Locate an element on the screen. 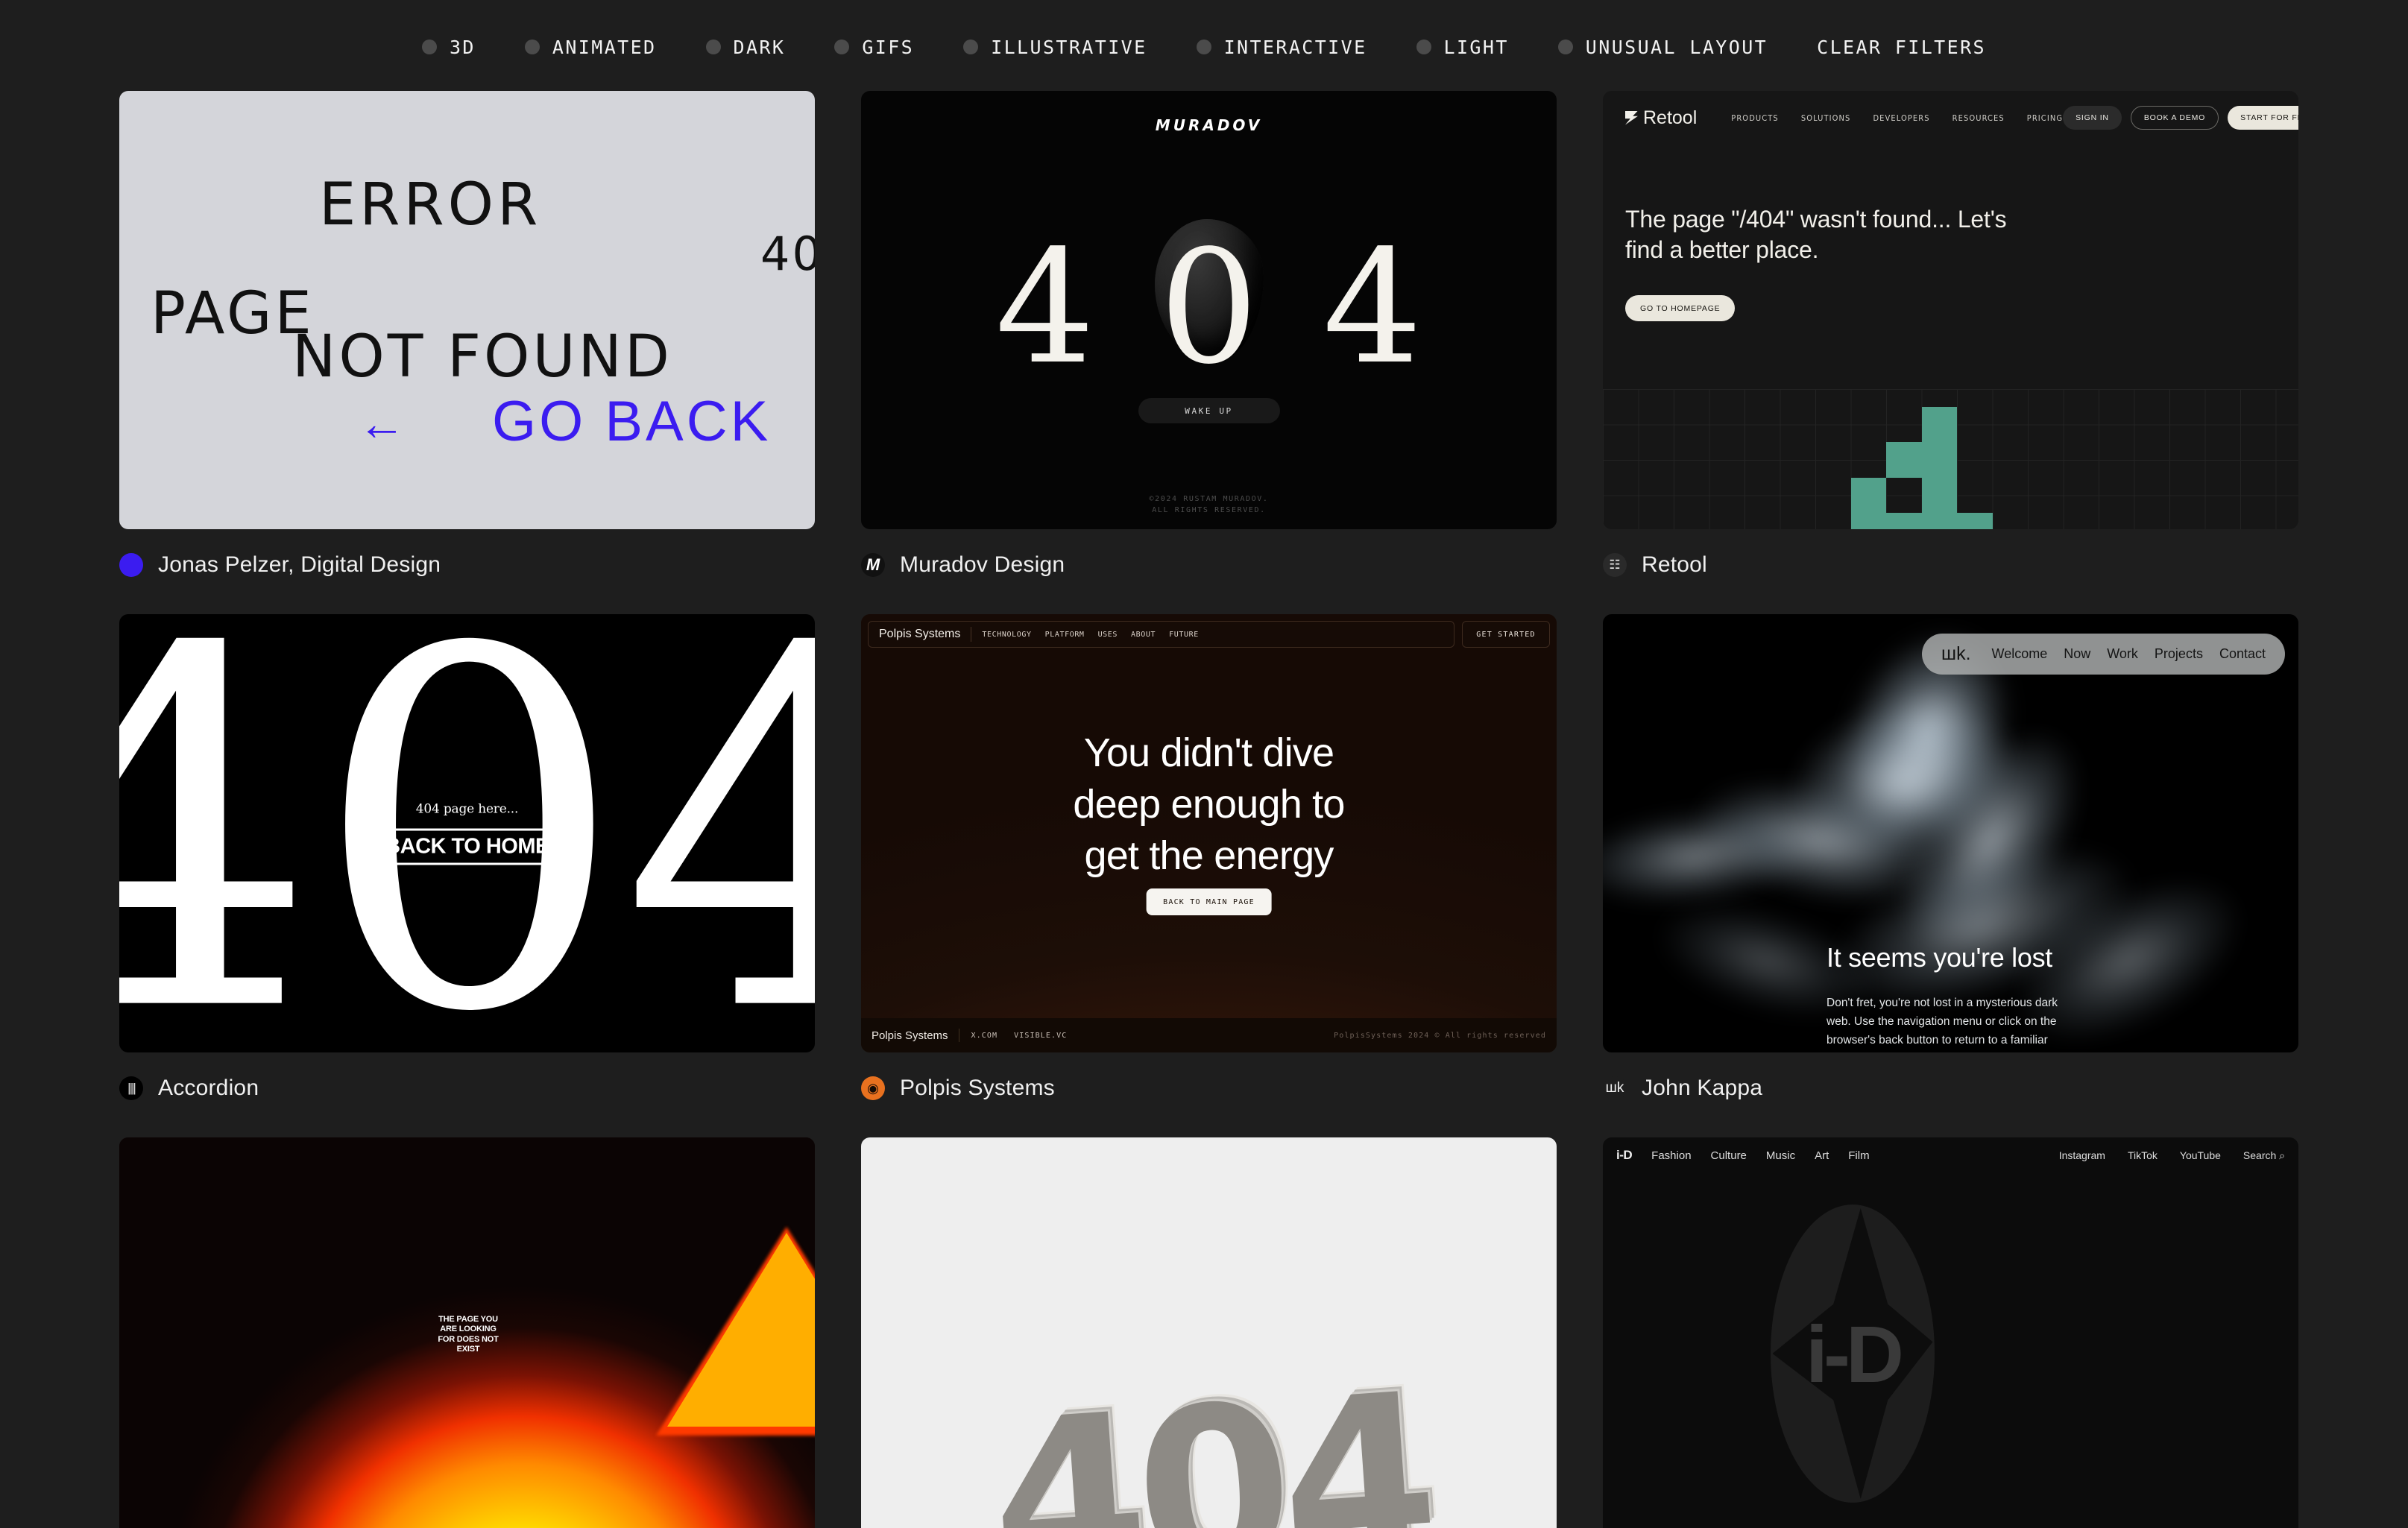 This screenshot has height=1528, width=2408. back-to-main-page-button: BACK TO MAIN PAGE is located at coordinates (1209, 901).